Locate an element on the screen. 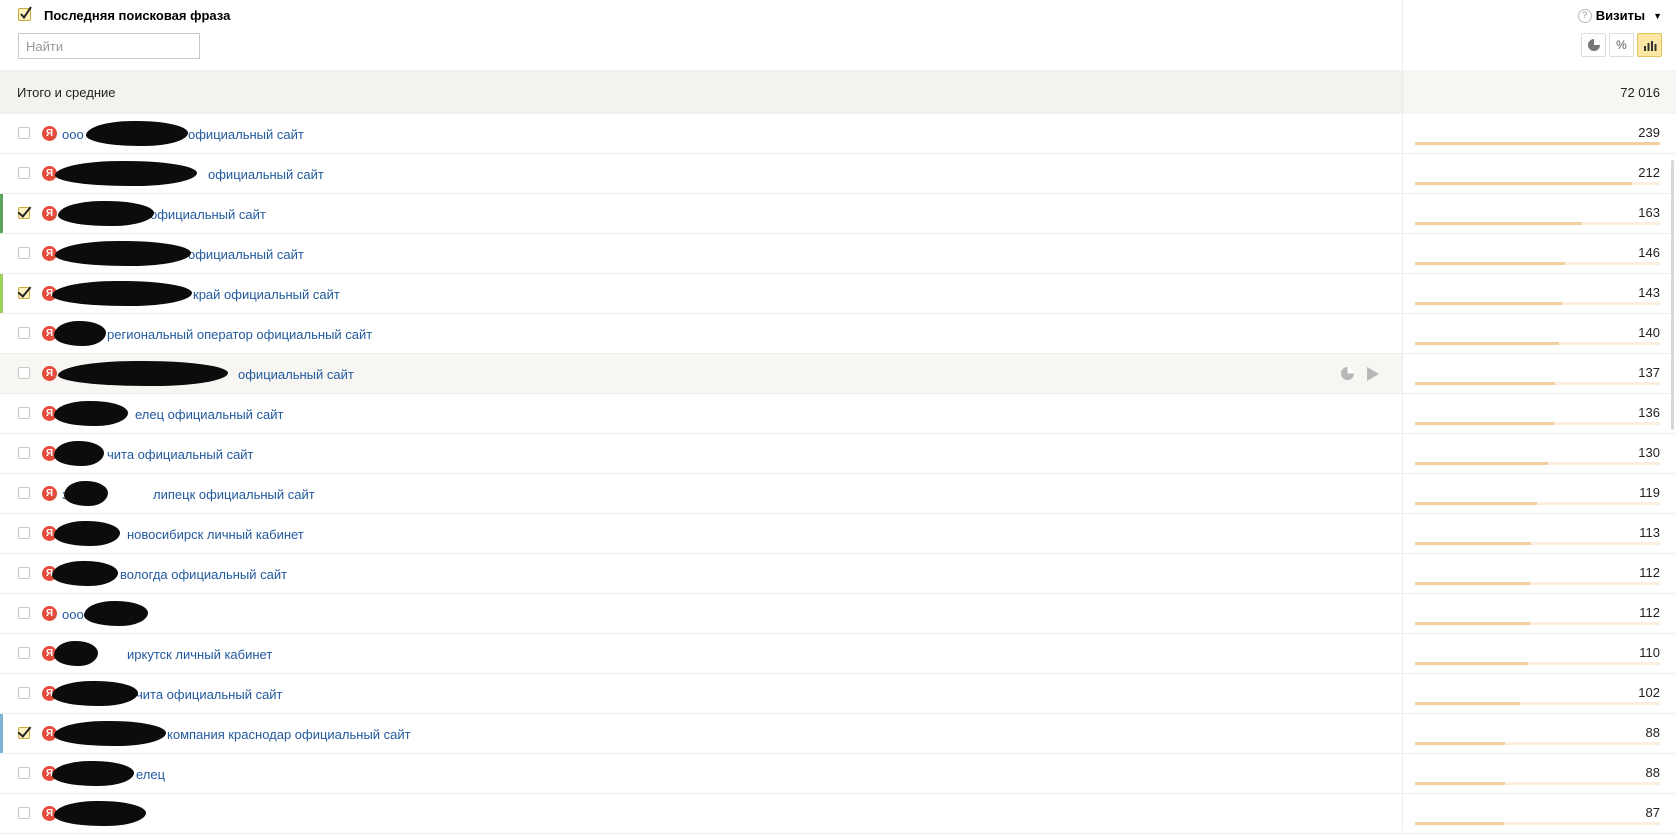 The image size is (1676, 834). table-row: Яелец 88 is located at coordinates (838, 774).